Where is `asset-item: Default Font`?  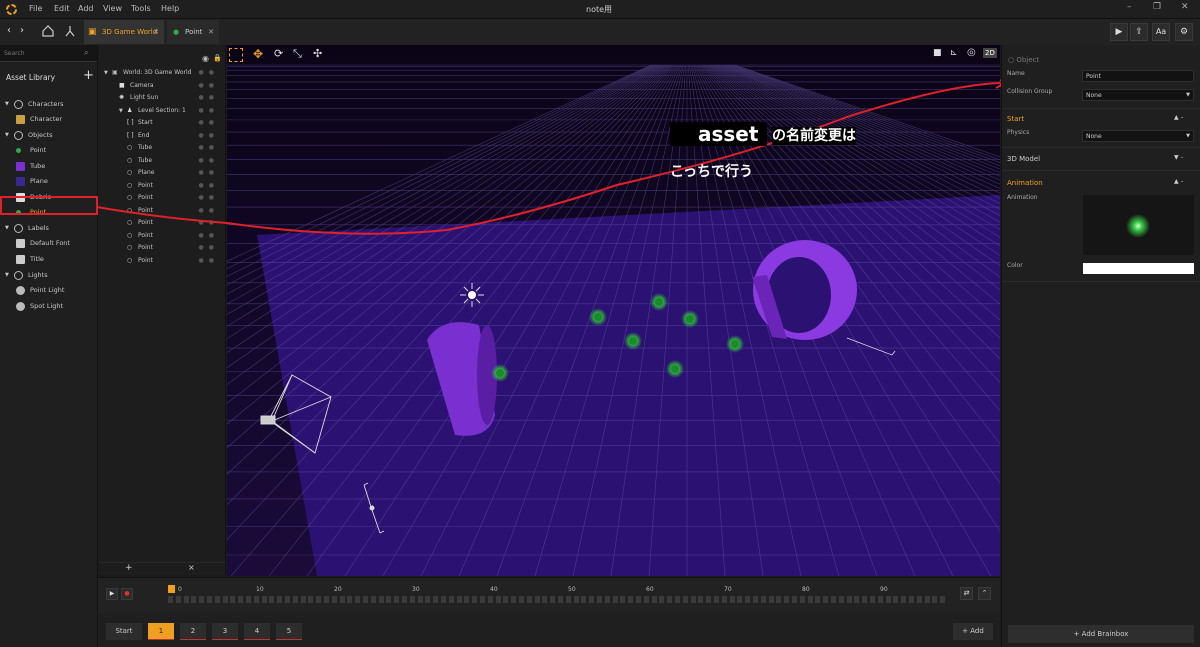
asset-item: Default Font is located at coordinates (49, 243).